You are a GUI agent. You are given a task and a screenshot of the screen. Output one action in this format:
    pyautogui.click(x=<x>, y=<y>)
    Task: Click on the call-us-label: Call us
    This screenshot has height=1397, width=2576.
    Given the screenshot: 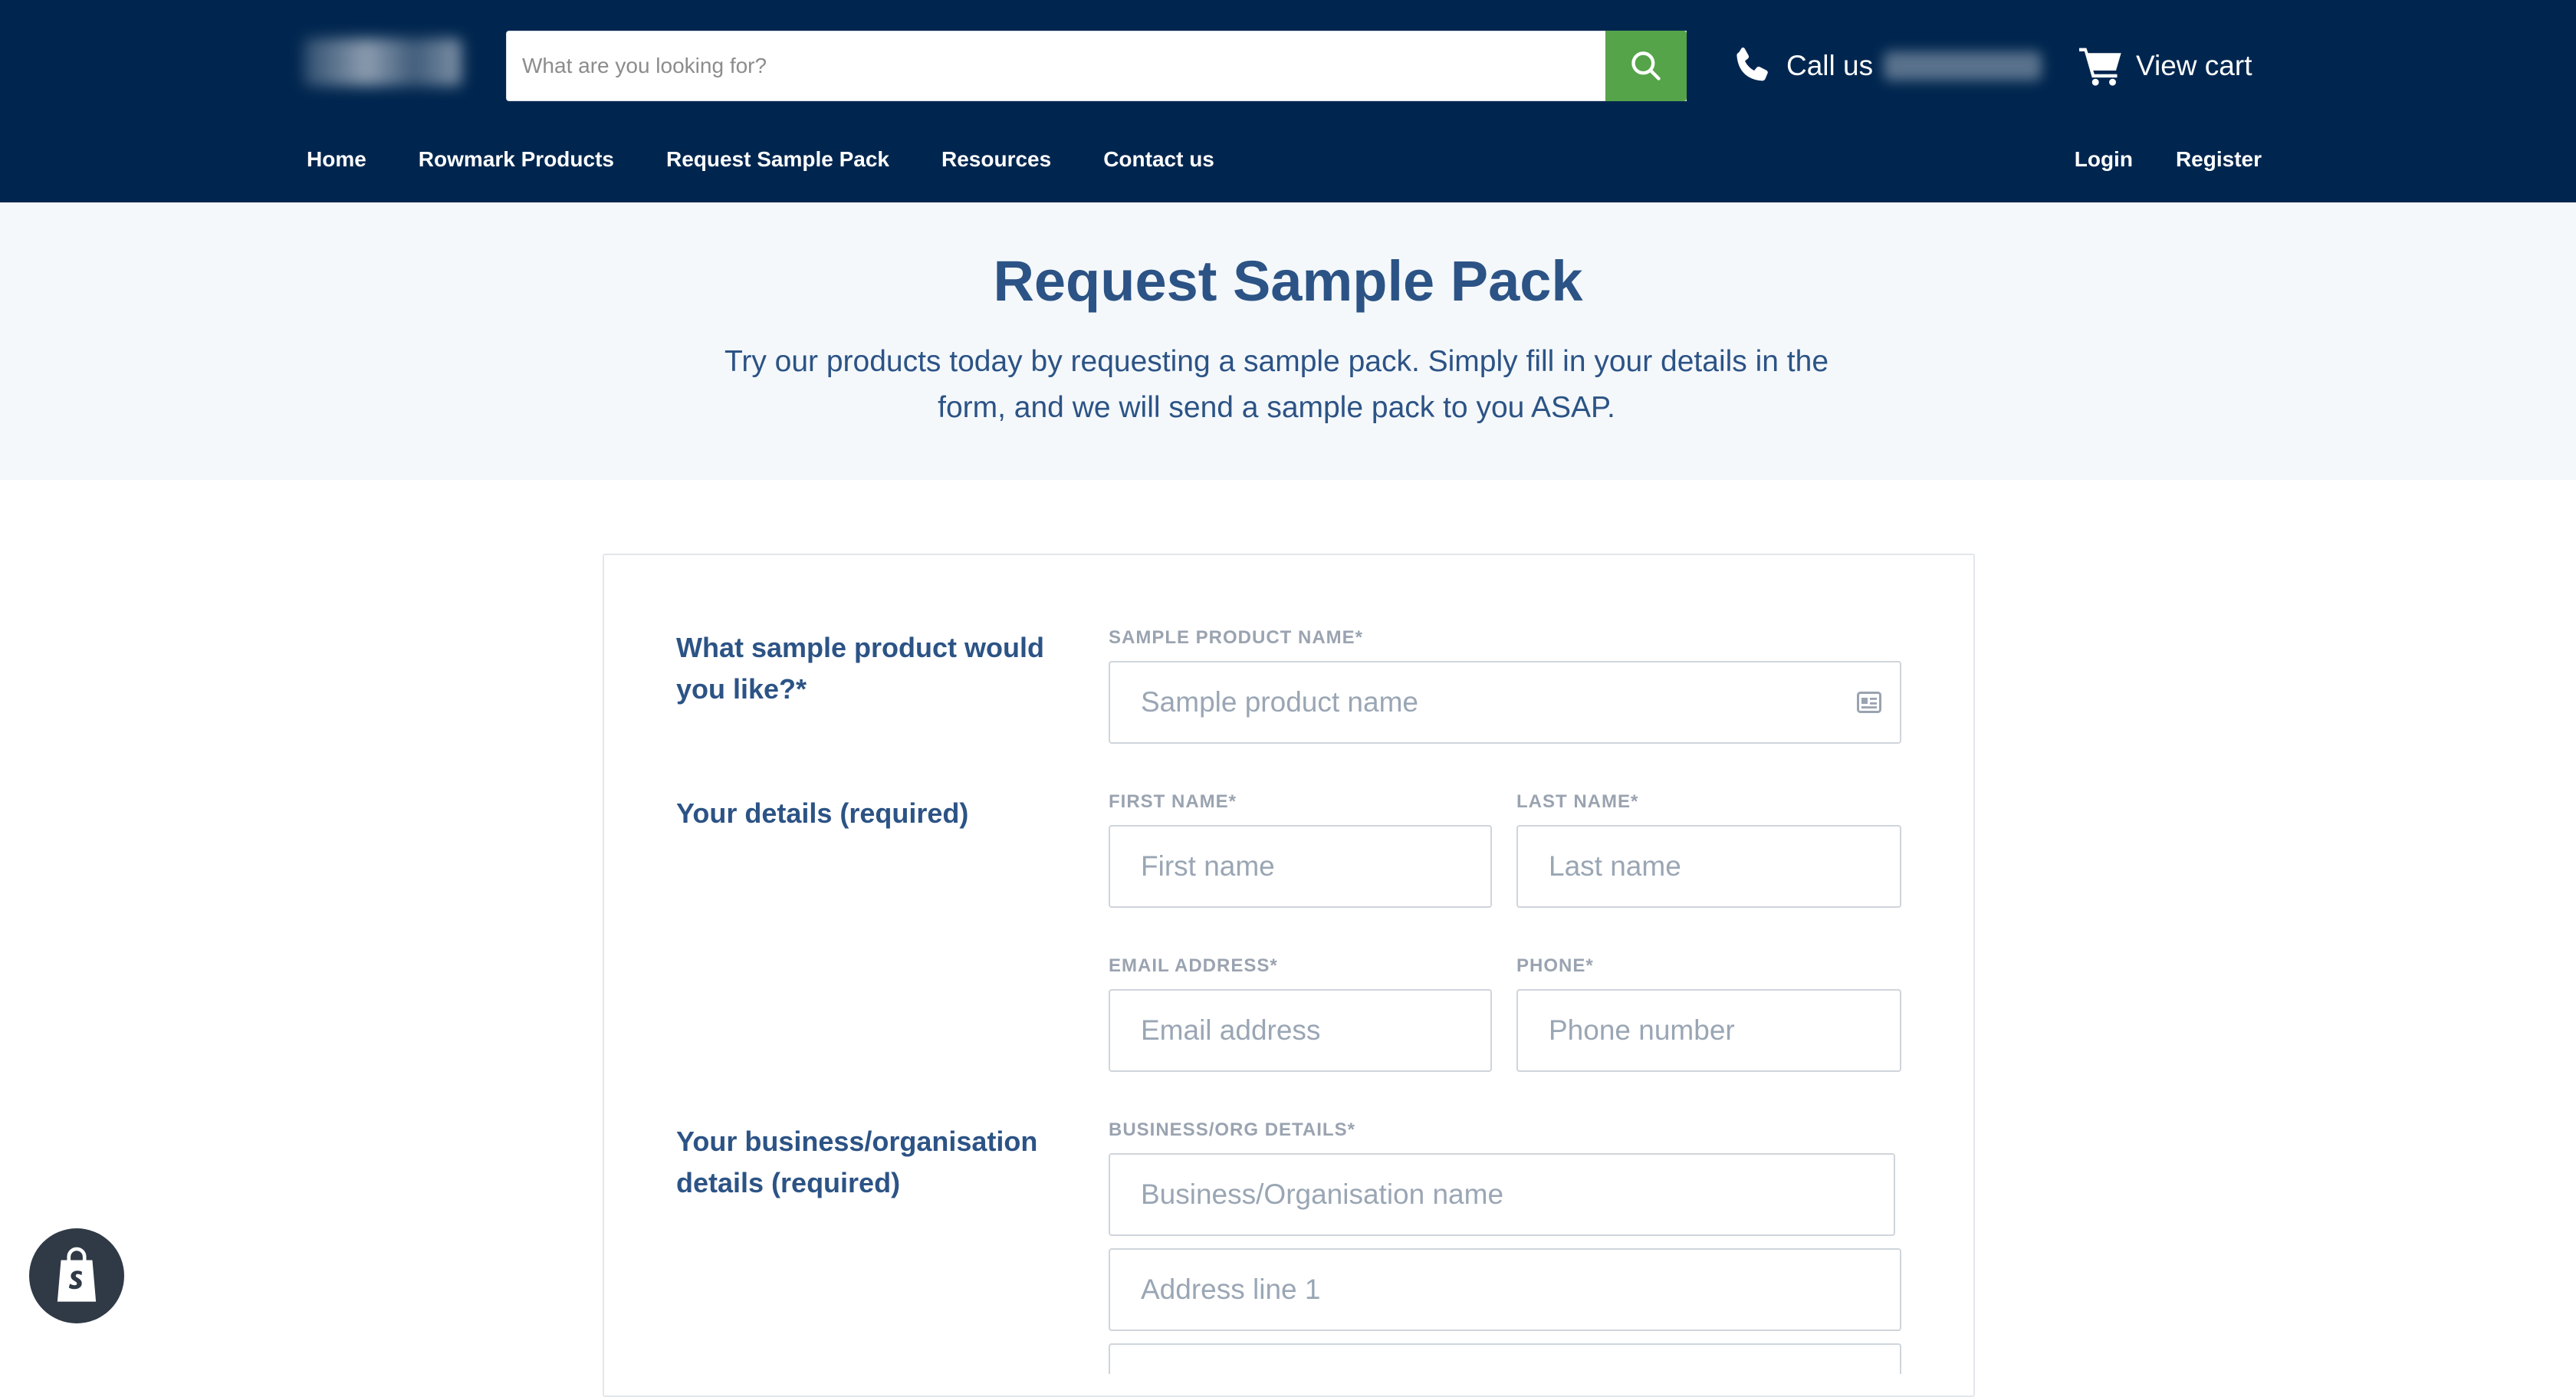 What is the action you would take?
    pyautogui.click(x=1830, y=65)
    